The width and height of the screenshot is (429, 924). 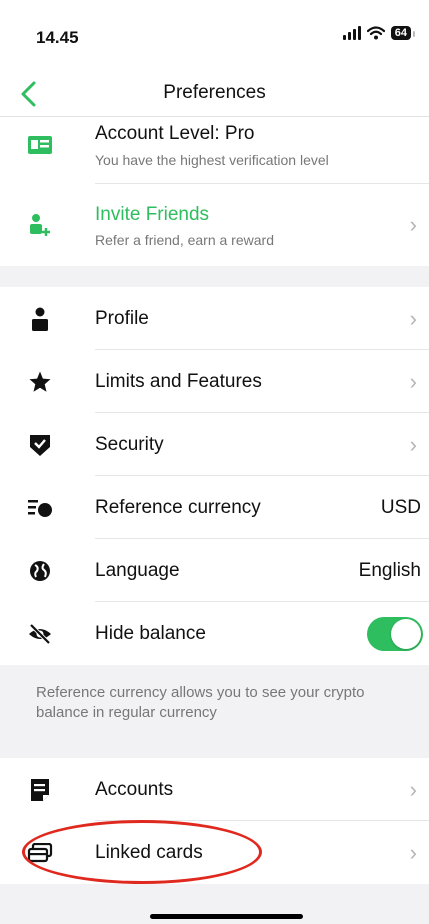 What do you see at coordinates (226, 916) in the screenshot?
I see `home-indicator` at bounding box center [226, 916].